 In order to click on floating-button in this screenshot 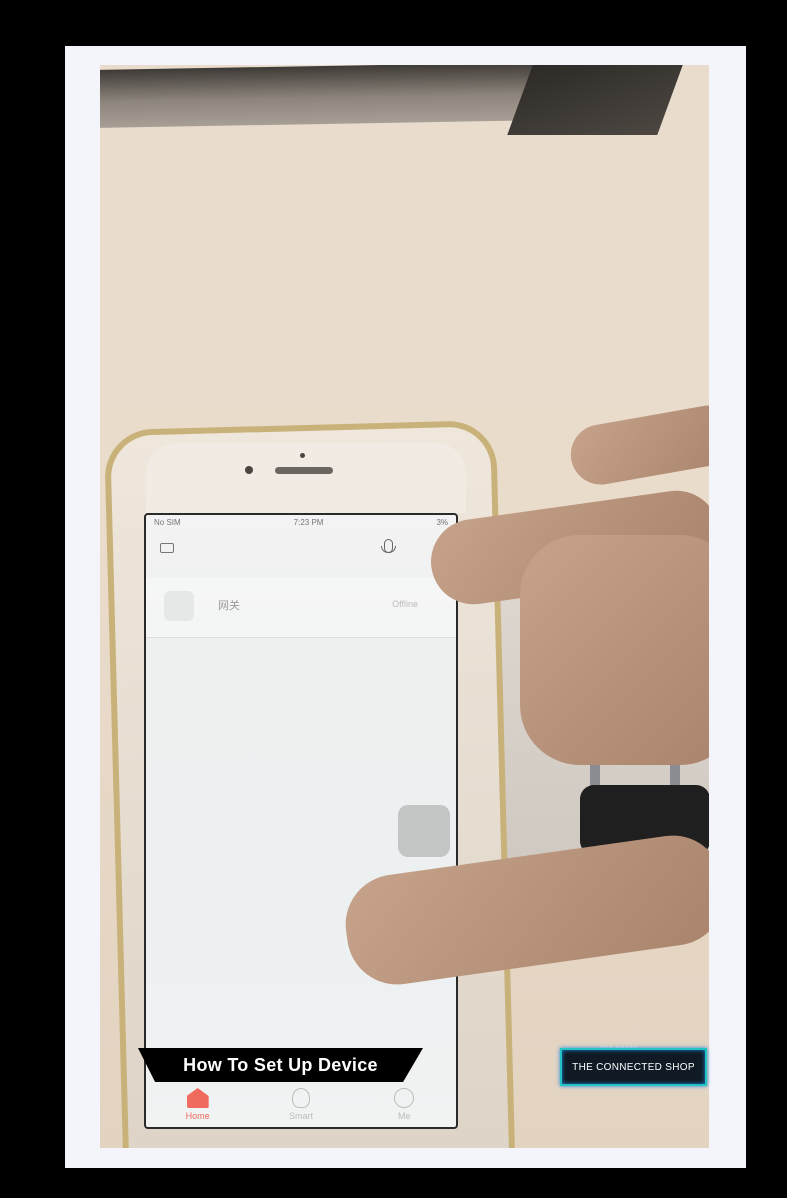, I will do `click(424, 831)`.